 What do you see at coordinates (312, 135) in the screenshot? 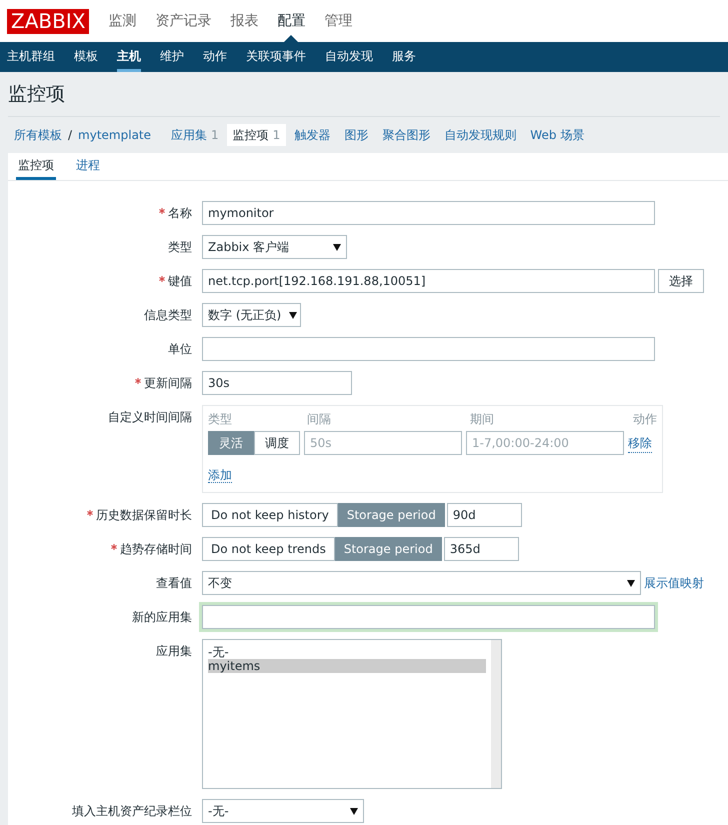
I see `object-tab: 触发器` at bounding box center [312, 135].